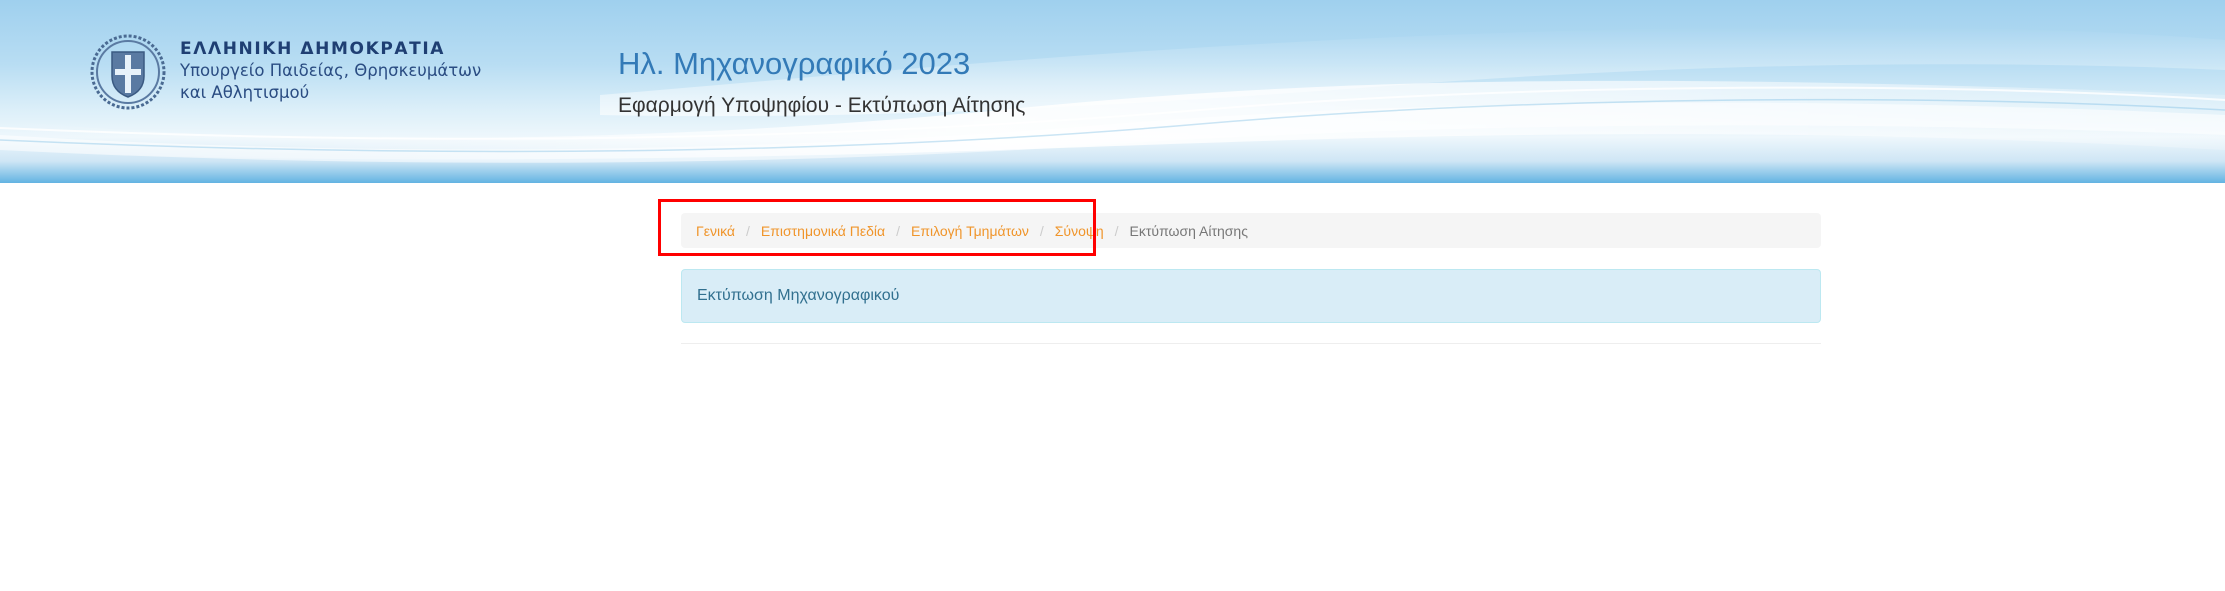 The image size is (2225, 591). I want to click on breadcrumb-item-general: Γενικά, so click(715, 231).